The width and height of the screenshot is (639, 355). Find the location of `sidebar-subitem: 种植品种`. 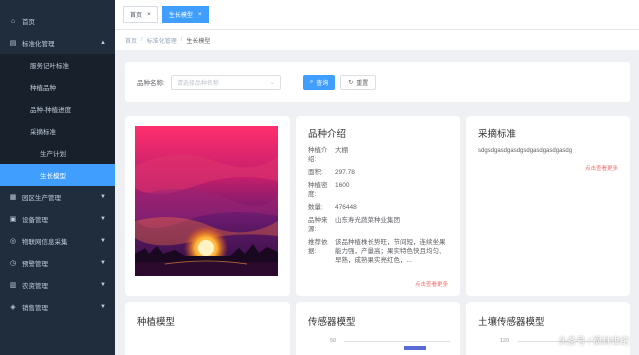

sidebar-subitem: 种植品种 is located at coordinates (57, 87).